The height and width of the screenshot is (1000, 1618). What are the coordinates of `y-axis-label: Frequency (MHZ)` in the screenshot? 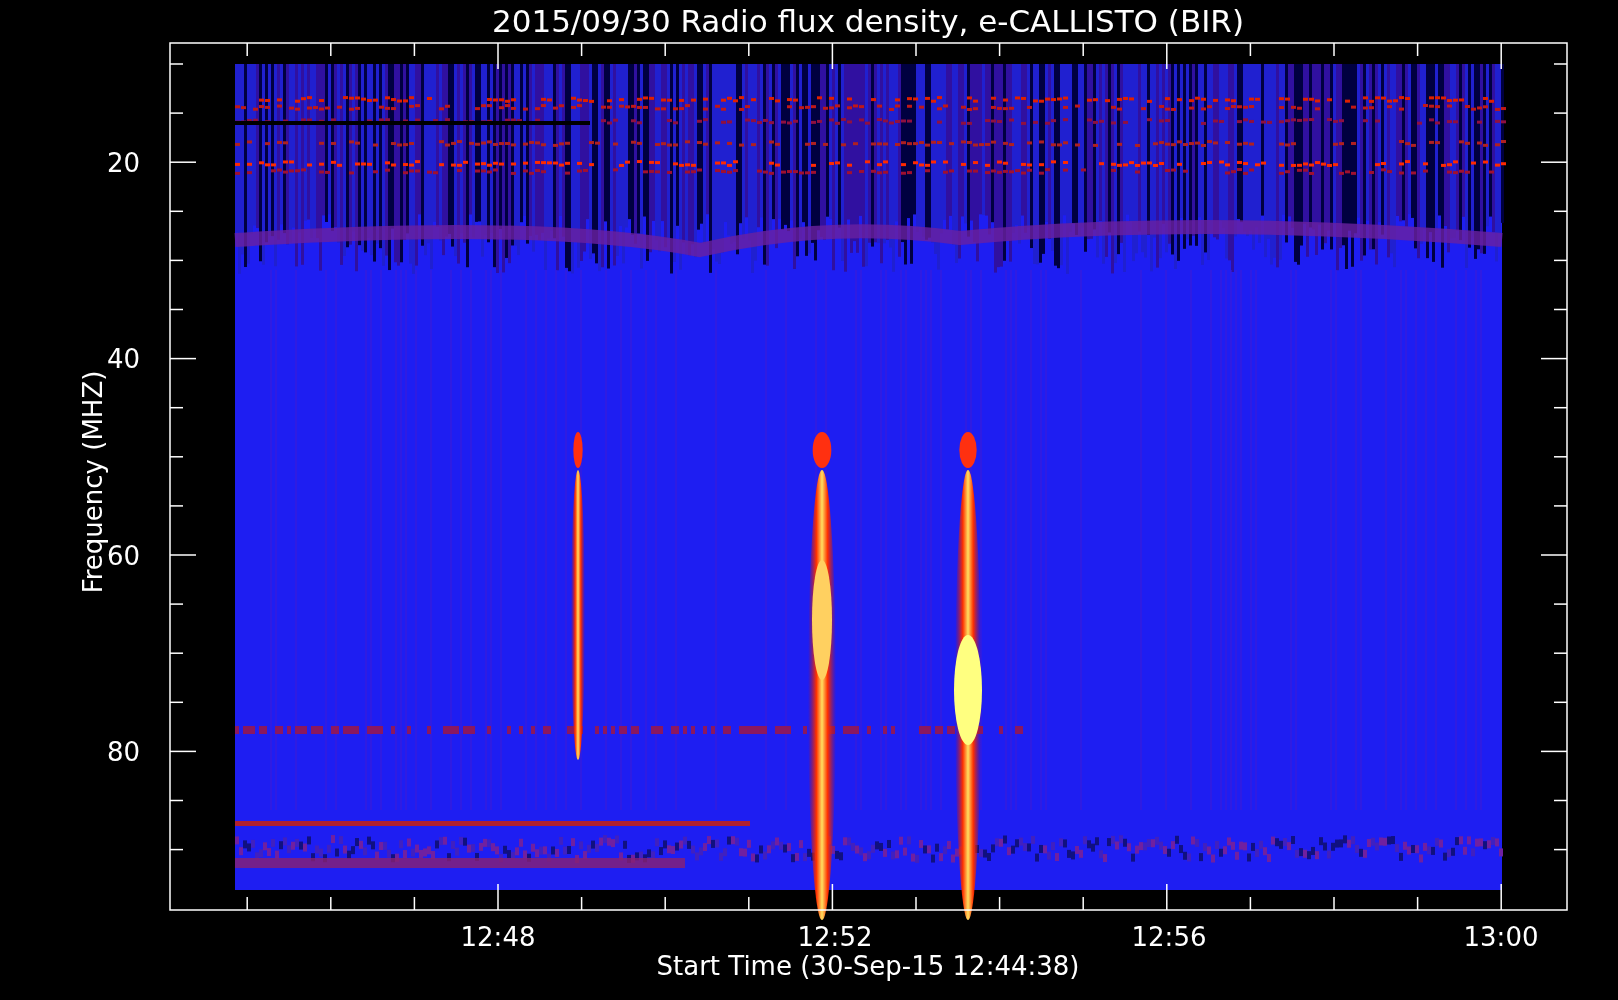 It's located at (93, 482).